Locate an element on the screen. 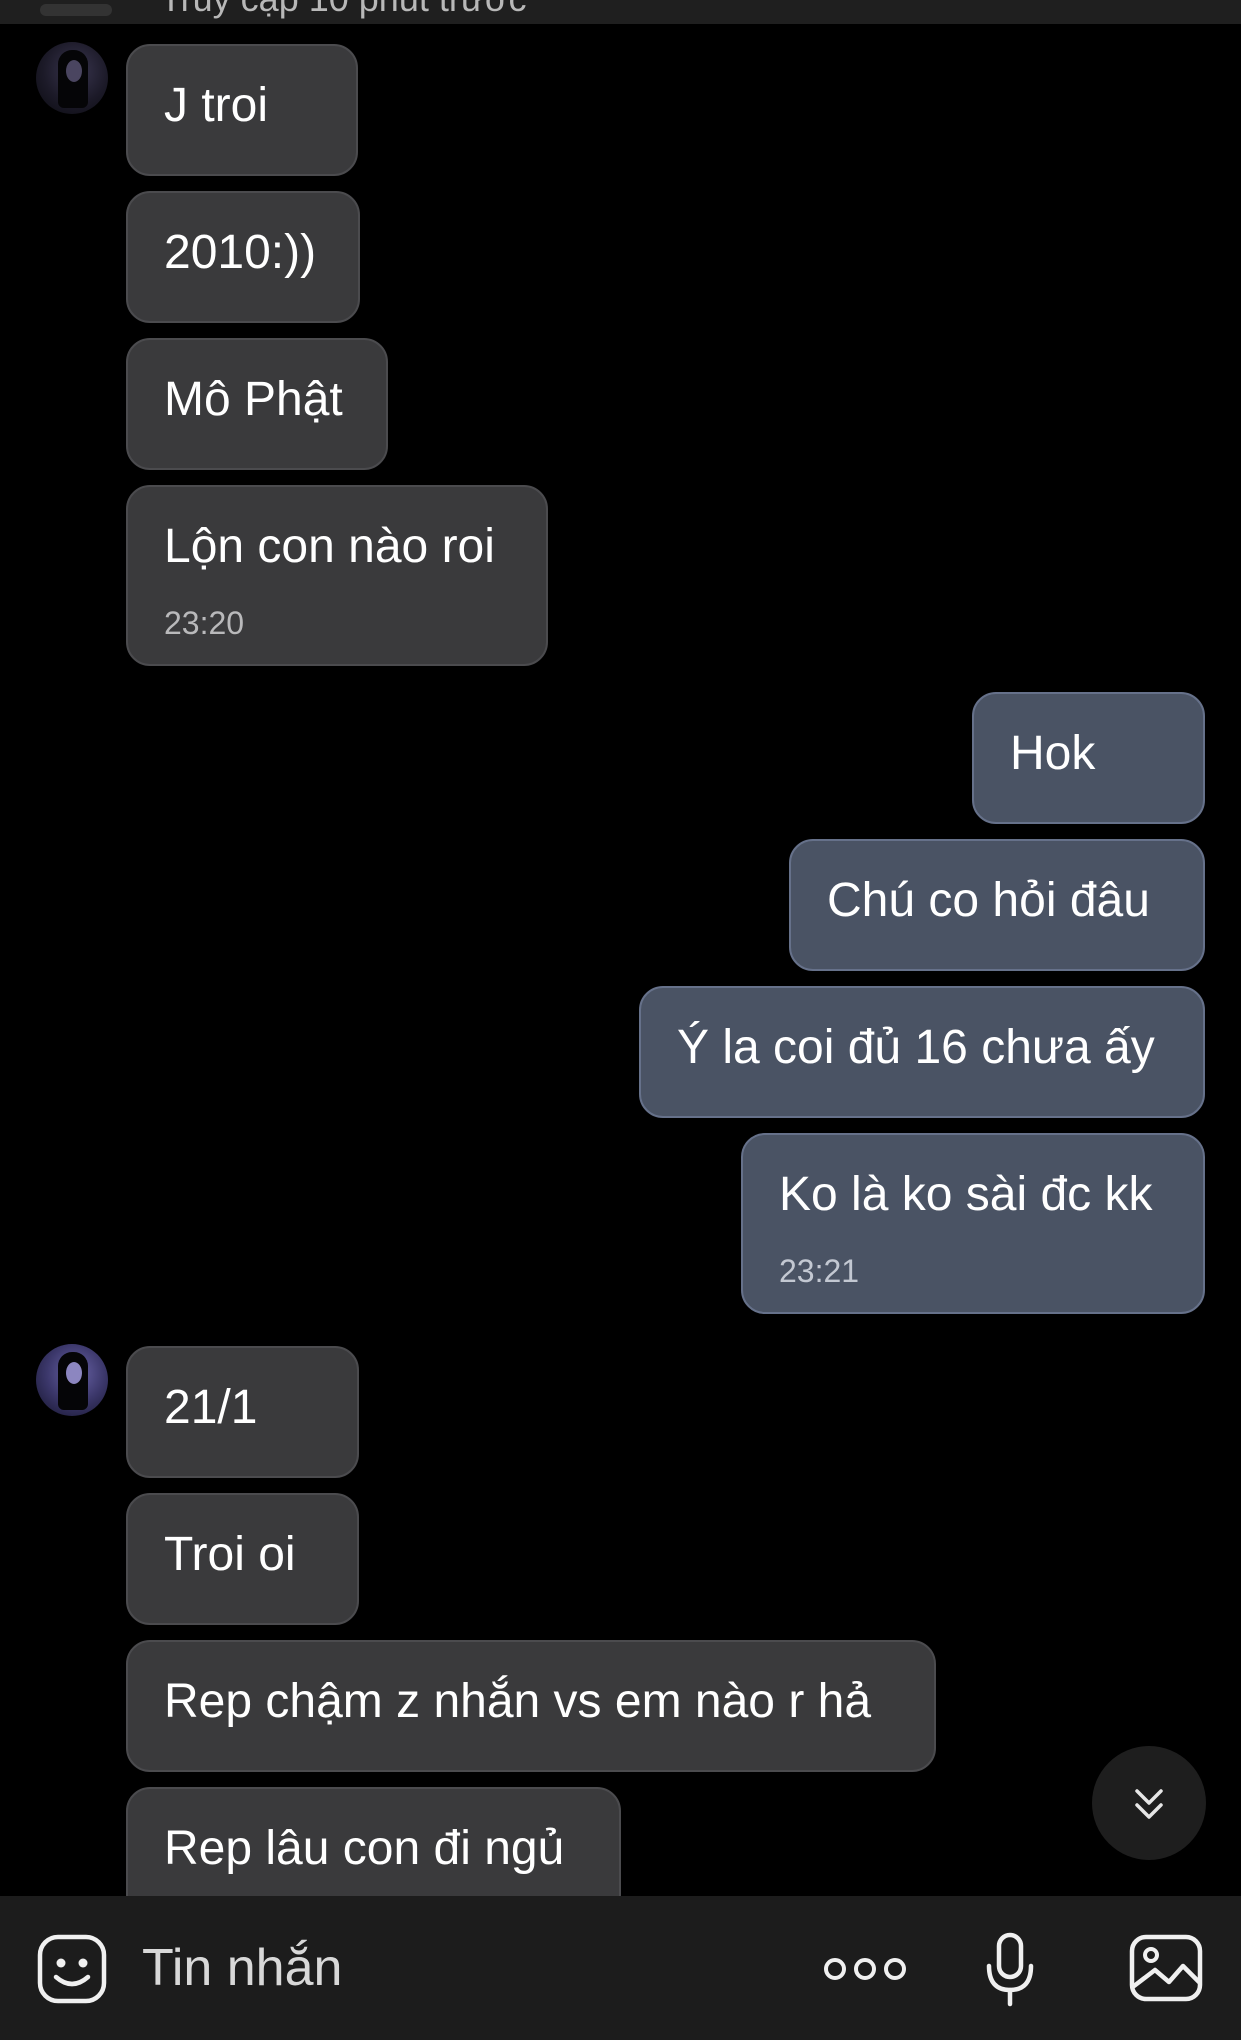  send-image-button is located at coordinates (1166, 1968).